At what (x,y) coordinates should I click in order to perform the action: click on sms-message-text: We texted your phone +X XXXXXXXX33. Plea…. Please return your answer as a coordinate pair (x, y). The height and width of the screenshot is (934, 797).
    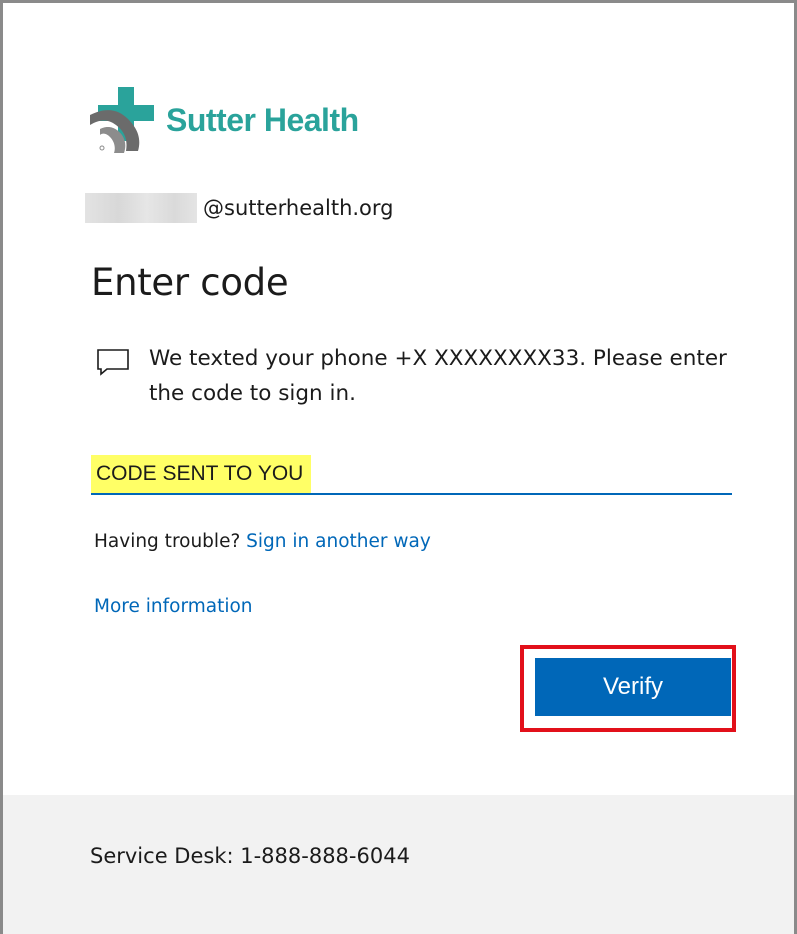
    Looking at the image, I should click on (438, 376).